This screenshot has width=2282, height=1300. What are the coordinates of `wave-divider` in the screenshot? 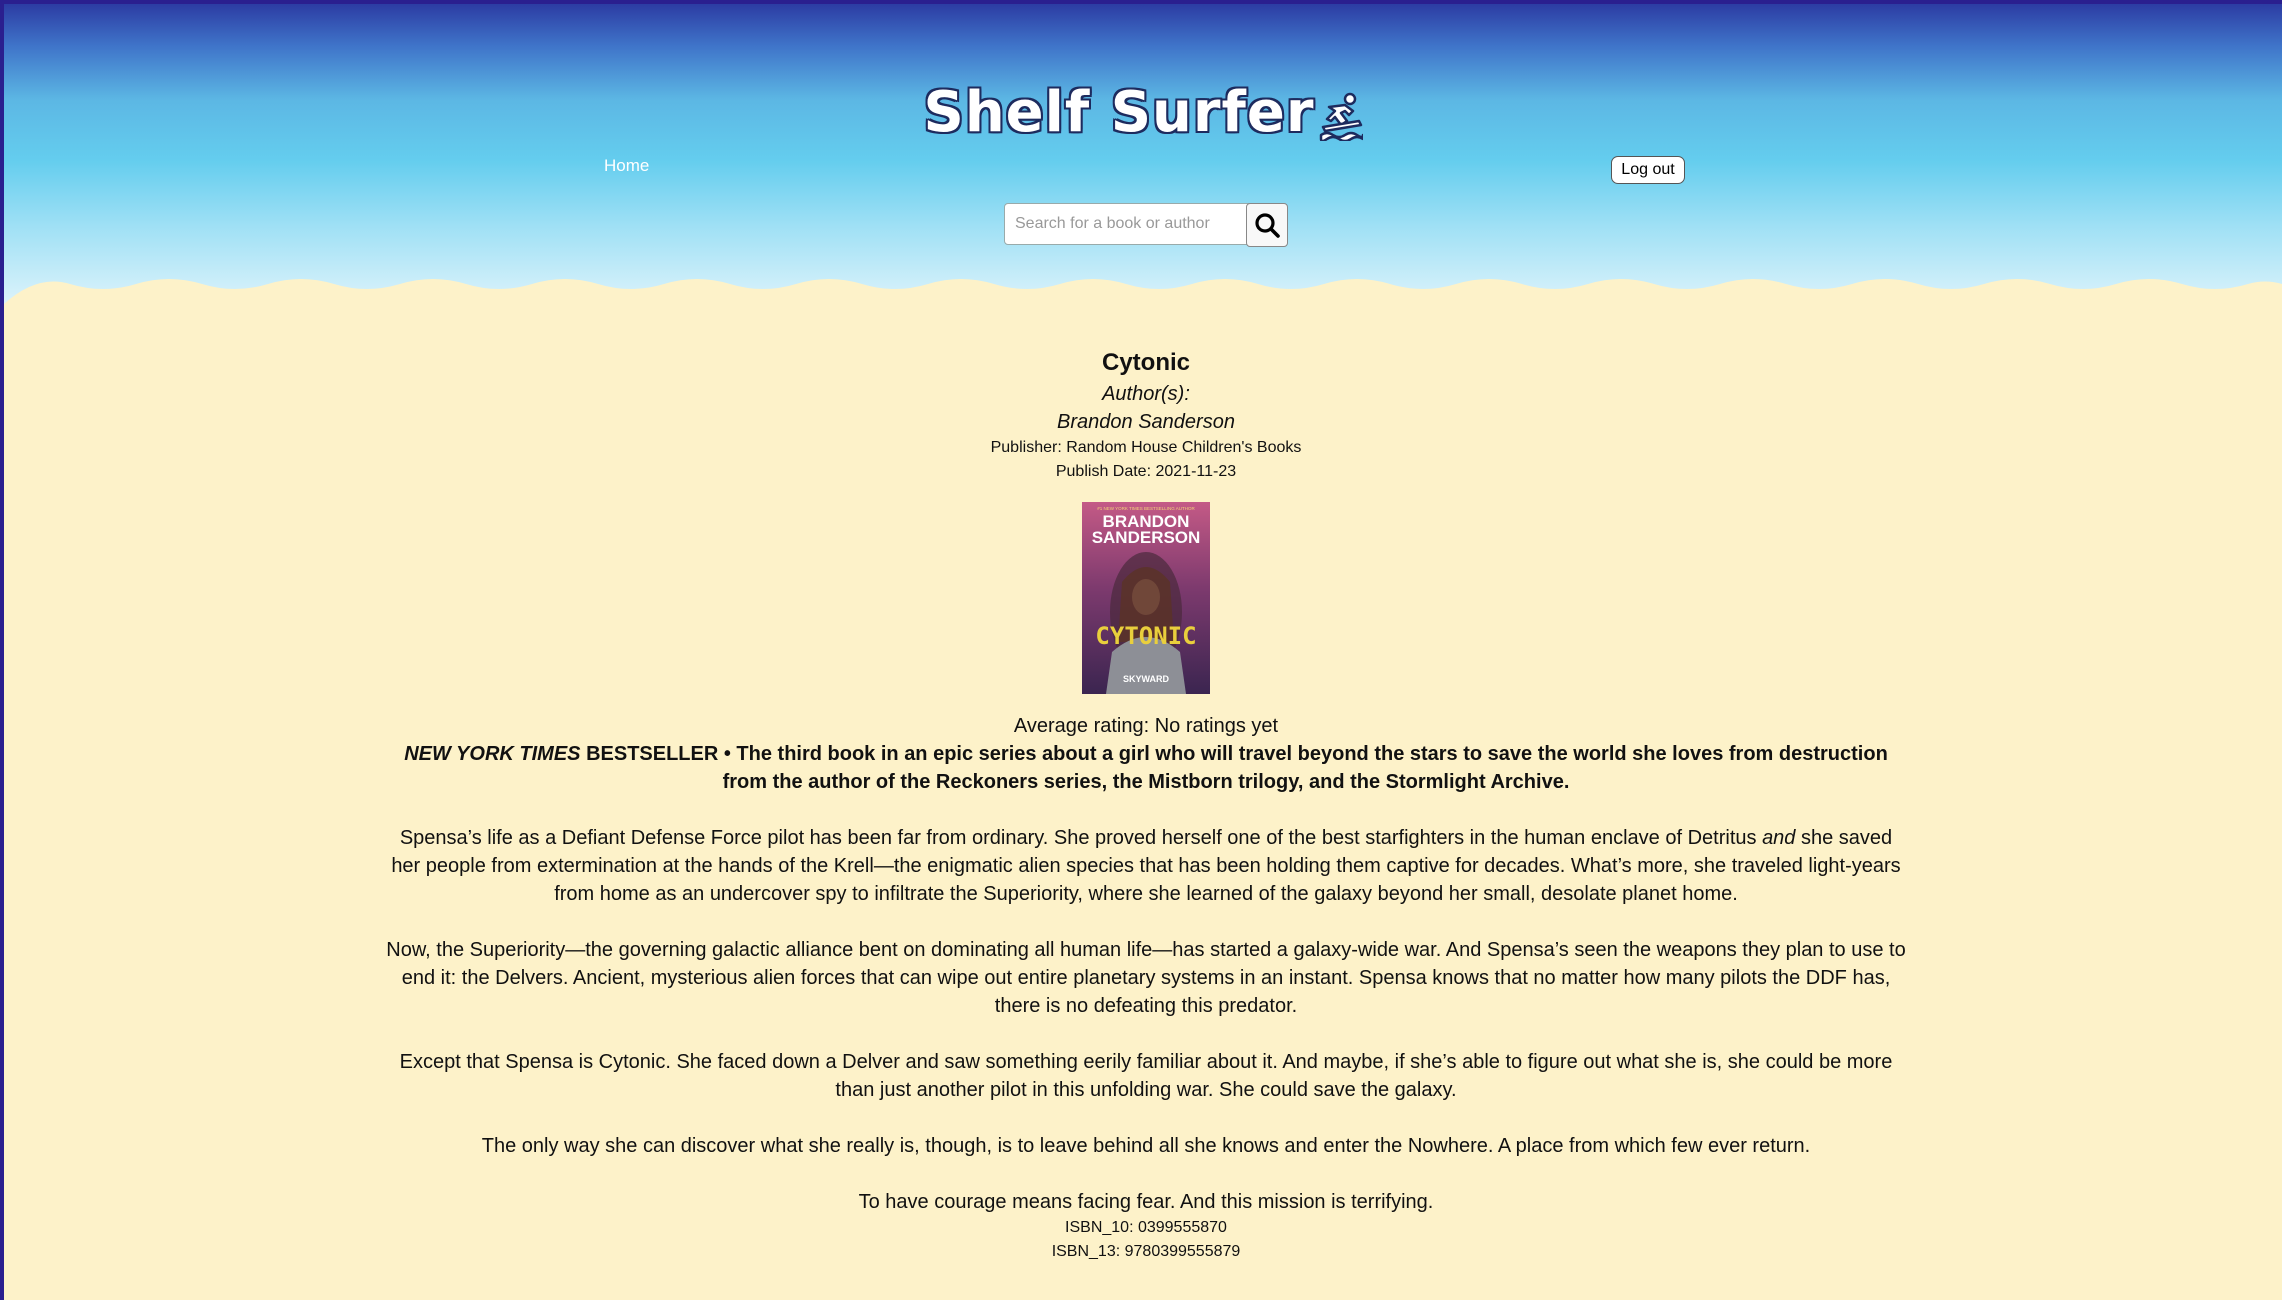 It's located at (1143, 306).